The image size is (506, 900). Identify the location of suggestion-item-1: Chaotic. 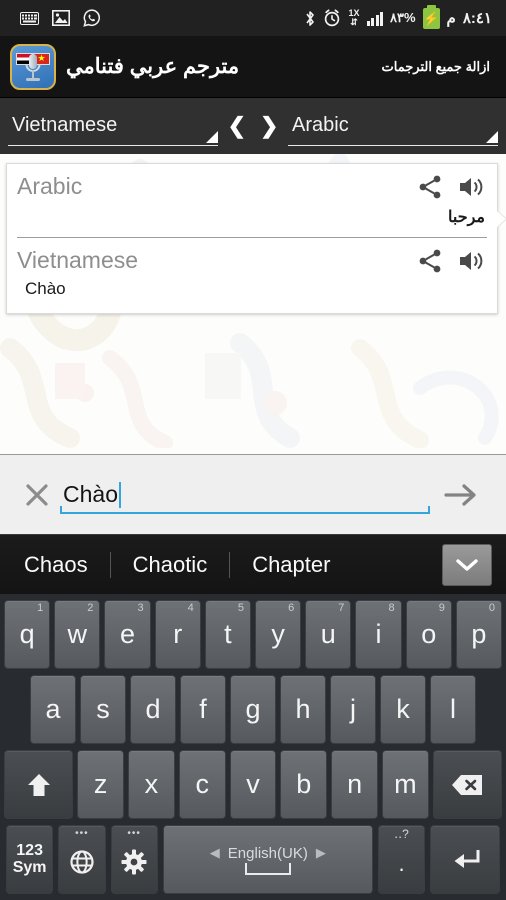
(170, 565).